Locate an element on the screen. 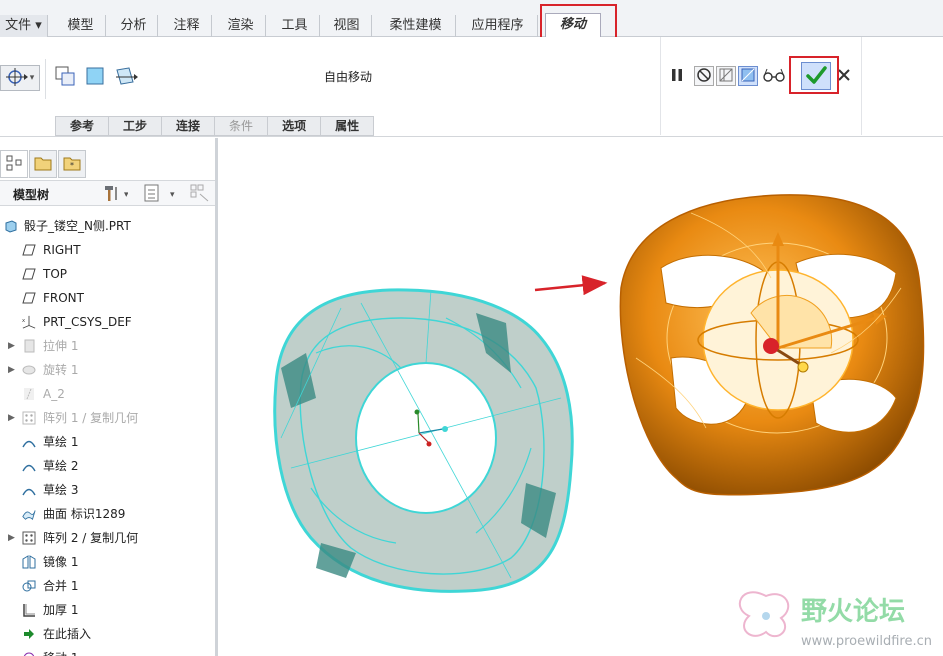  insert-arrow-icon is located at coordinates (29, 634).